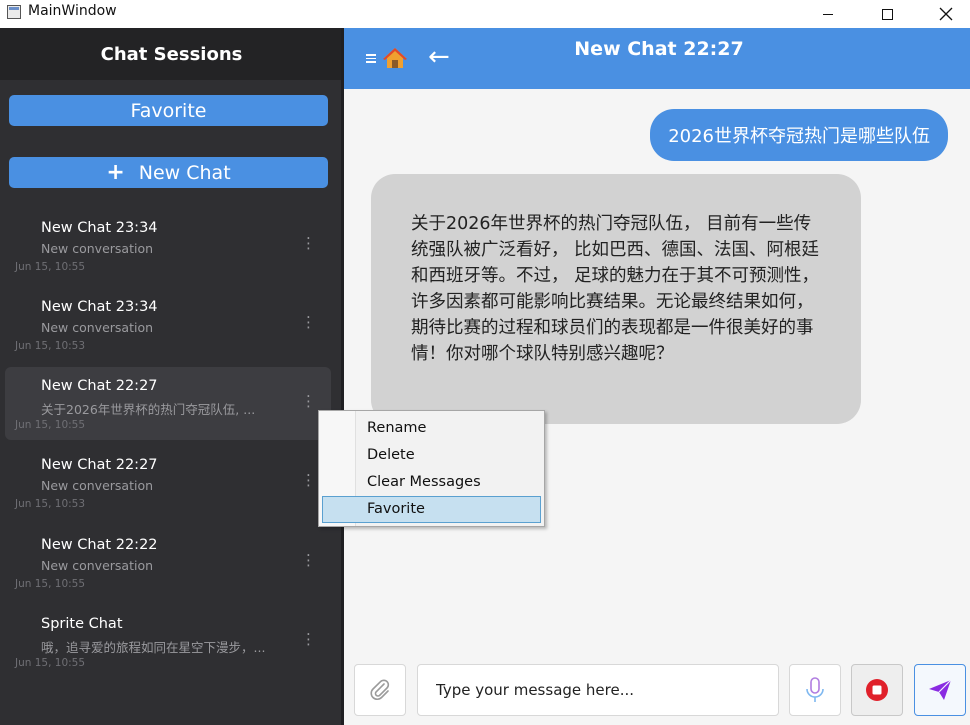  Describe the element at coordinates (598, 690) in the screenshot. I see `message-input` at that location.